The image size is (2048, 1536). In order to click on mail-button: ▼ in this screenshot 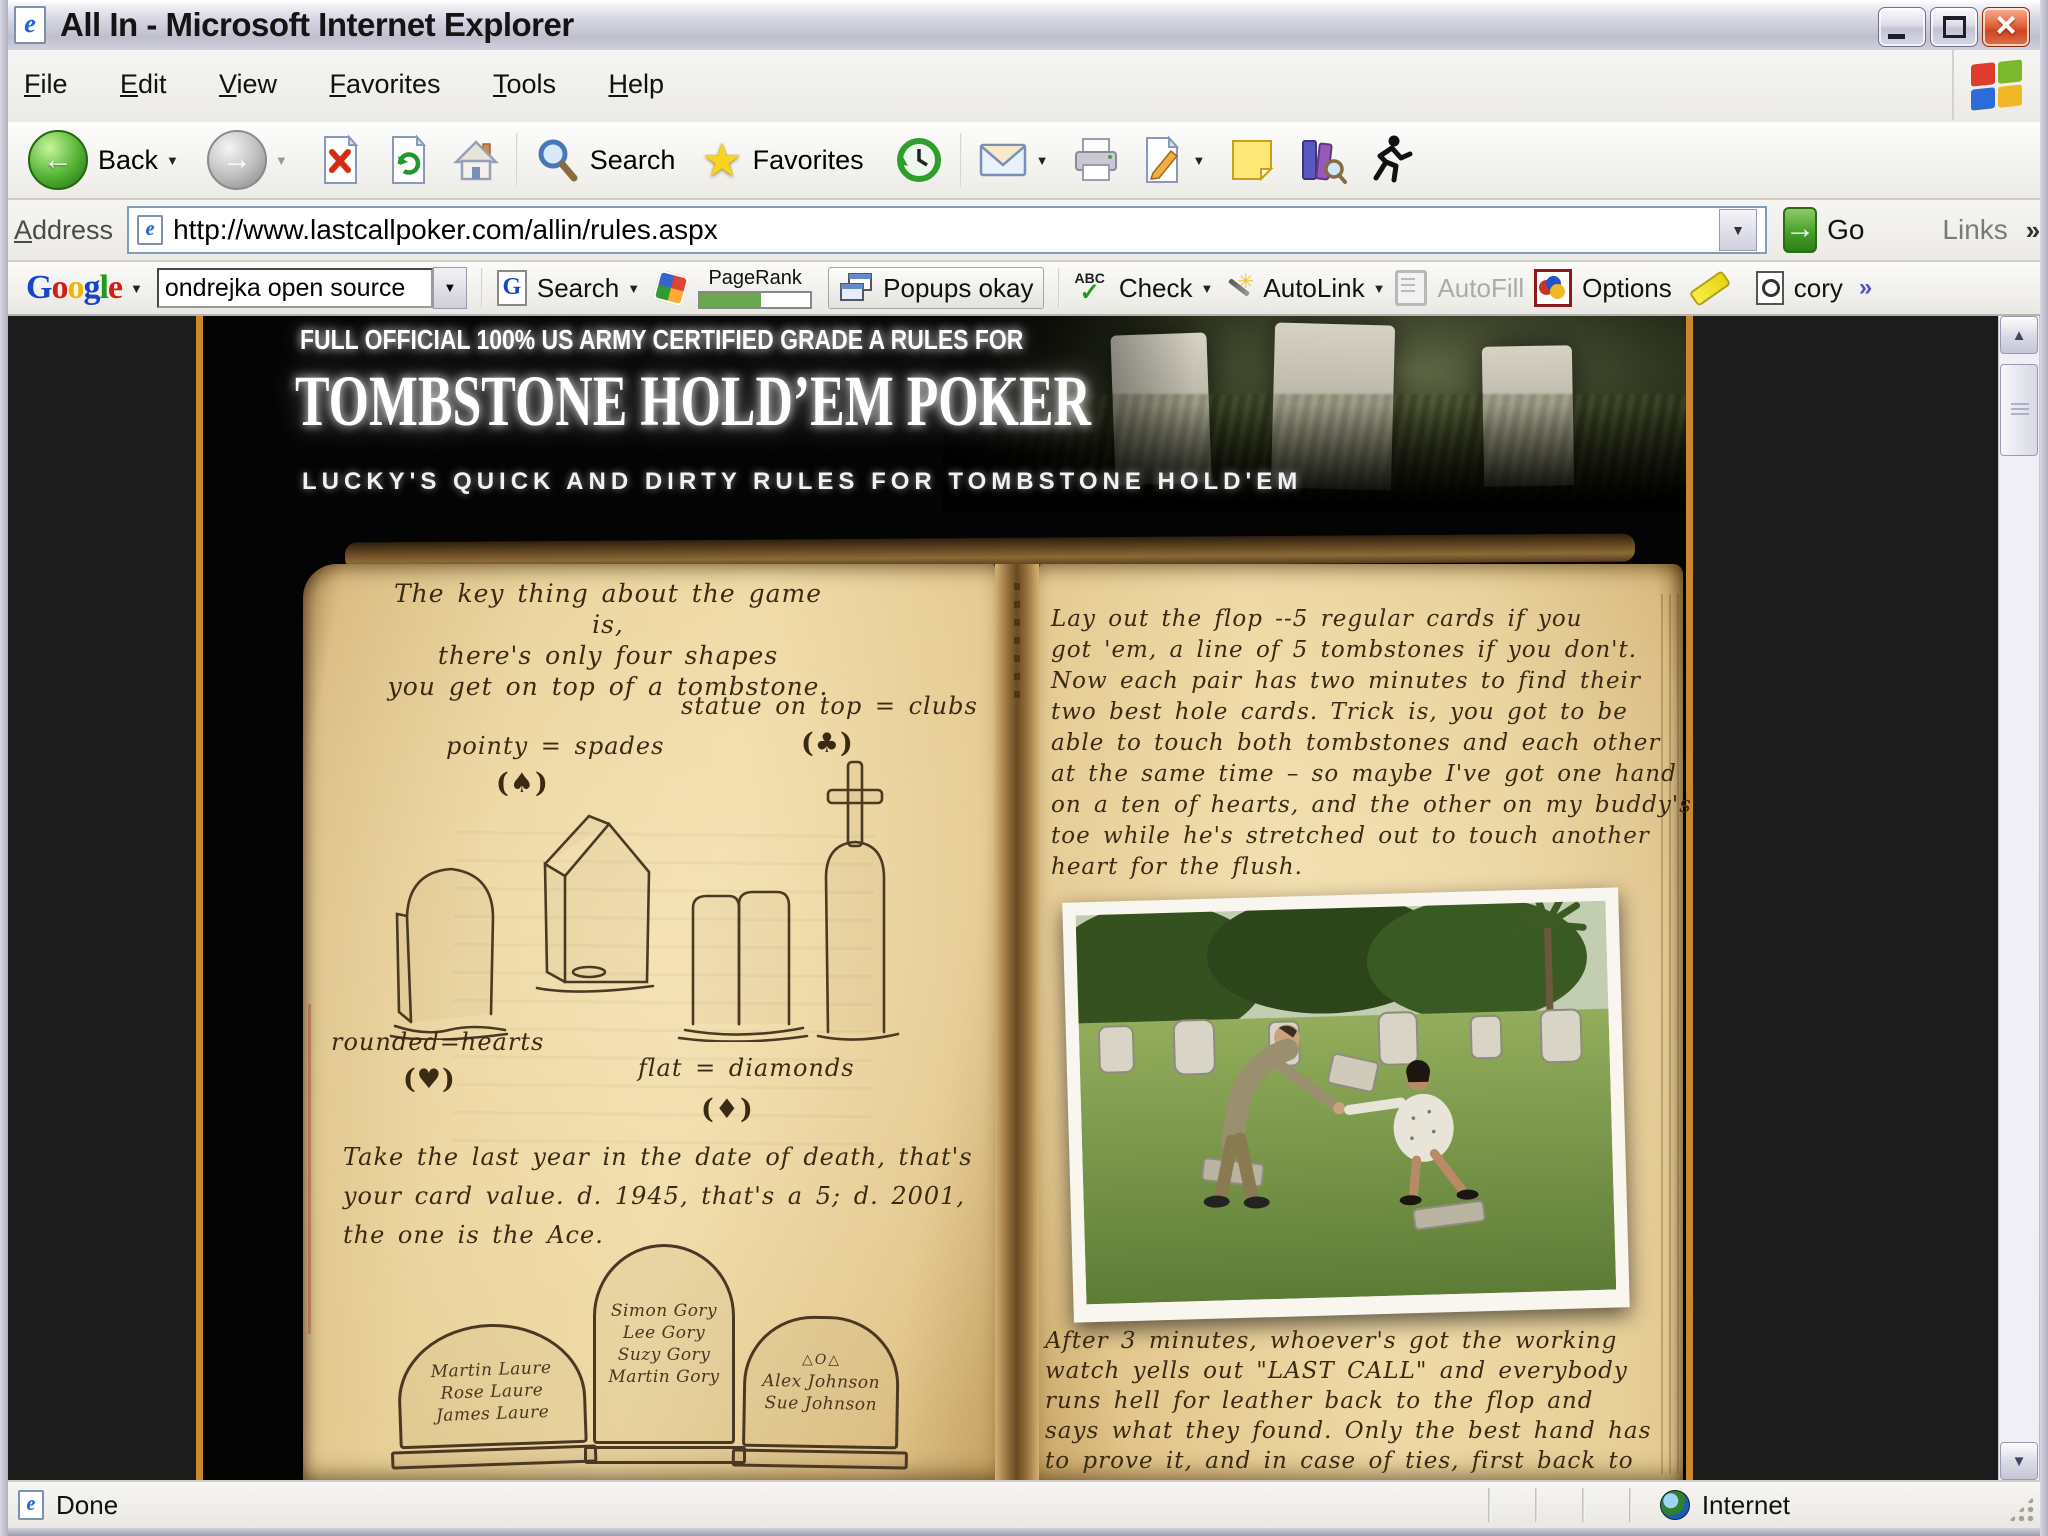, I will do `click(1013, 160)`.